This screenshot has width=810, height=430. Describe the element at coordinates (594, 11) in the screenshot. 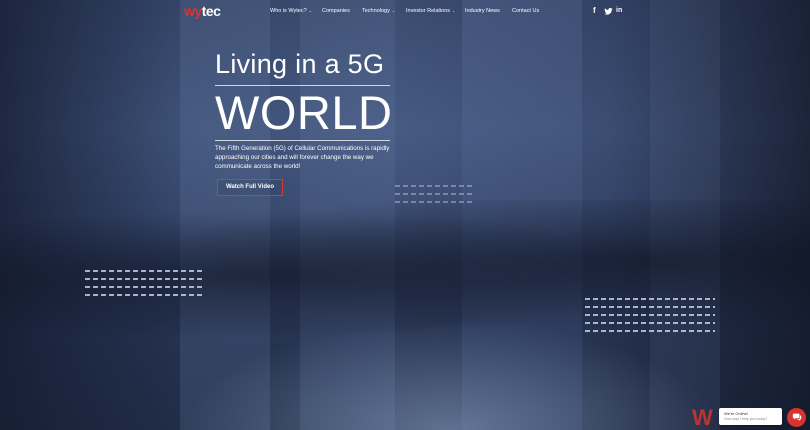

I see `facebook-icon: f` at that location.